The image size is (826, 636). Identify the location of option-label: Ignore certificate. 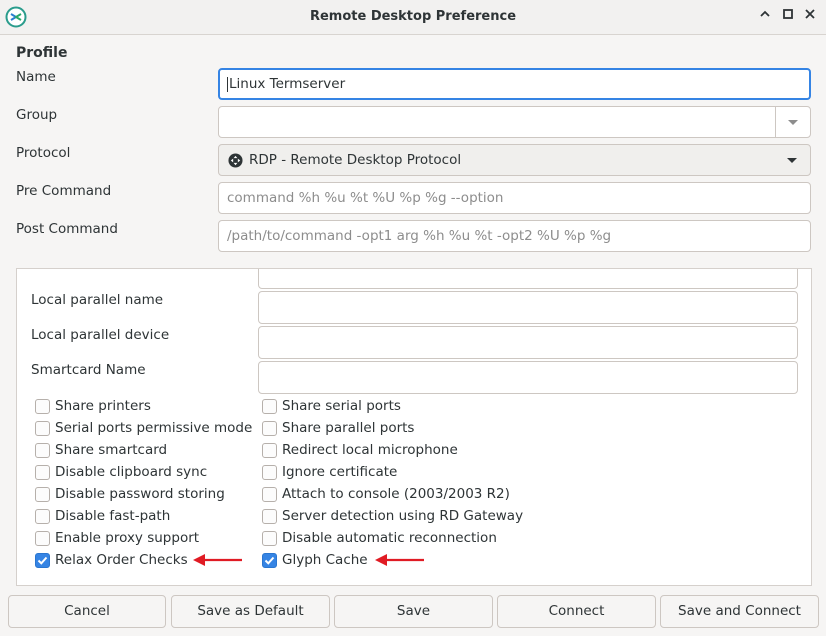
(340, 472).